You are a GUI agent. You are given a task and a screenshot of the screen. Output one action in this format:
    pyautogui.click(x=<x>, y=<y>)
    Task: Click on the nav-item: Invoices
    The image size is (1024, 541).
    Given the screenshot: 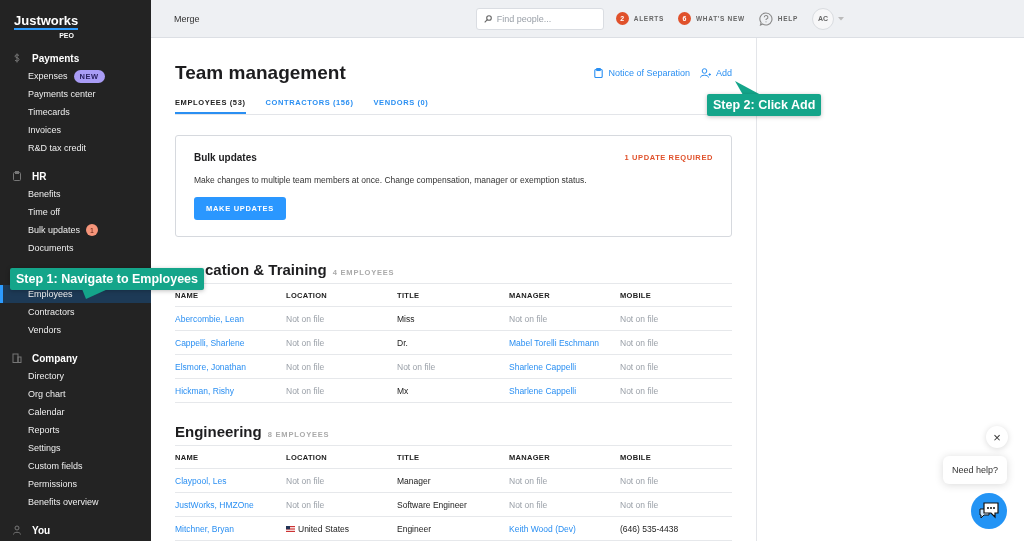 What is the action you would take?
    pyautogui.click(x=75, y=130)
    